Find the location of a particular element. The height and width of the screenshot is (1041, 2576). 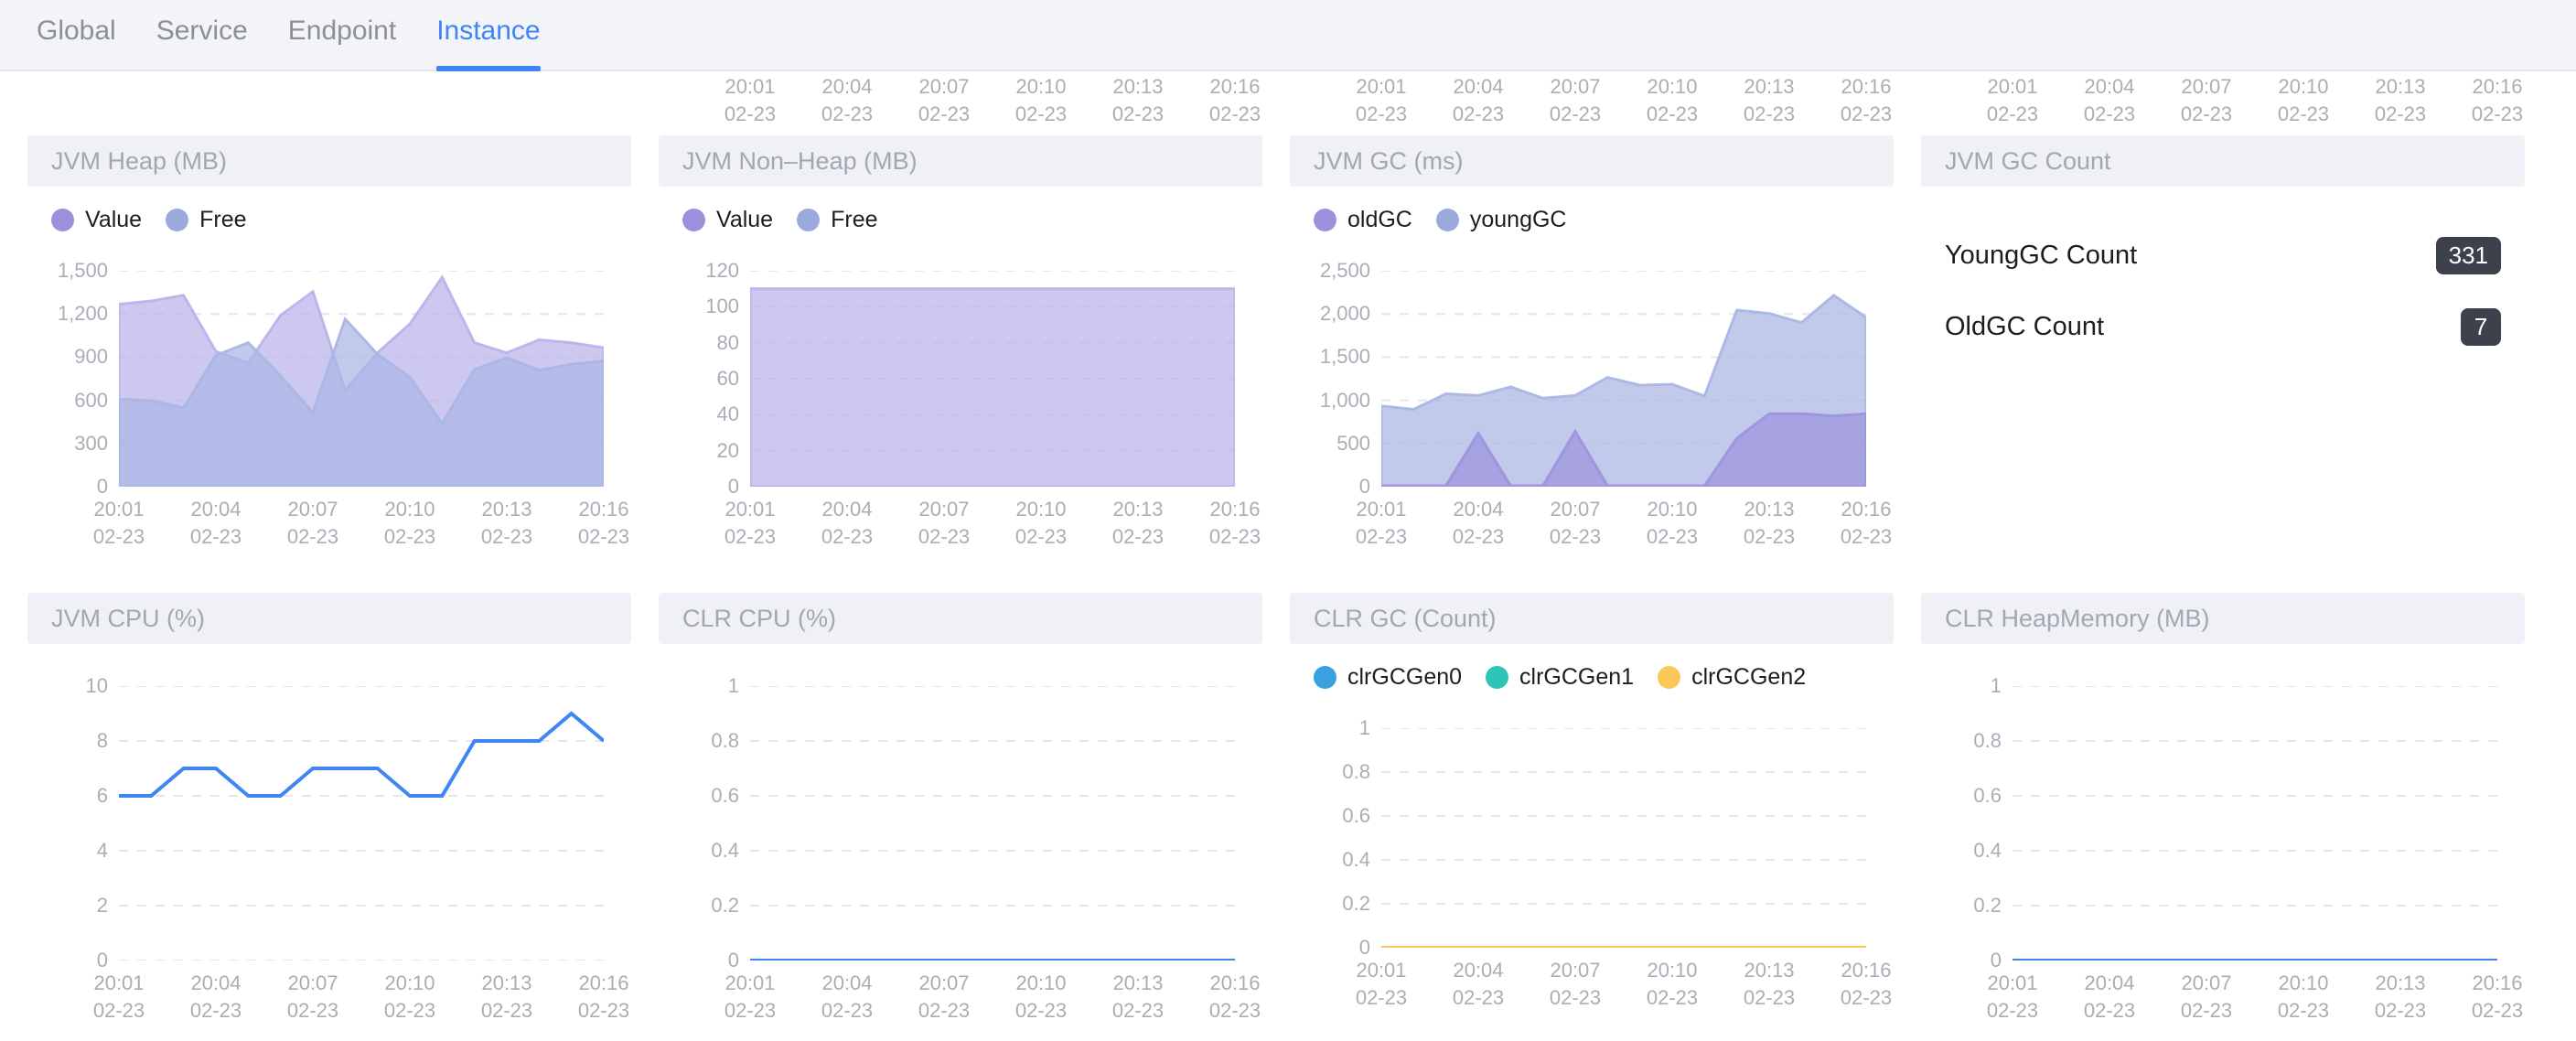

tab-service: Service is located at coordinates (202, 35).